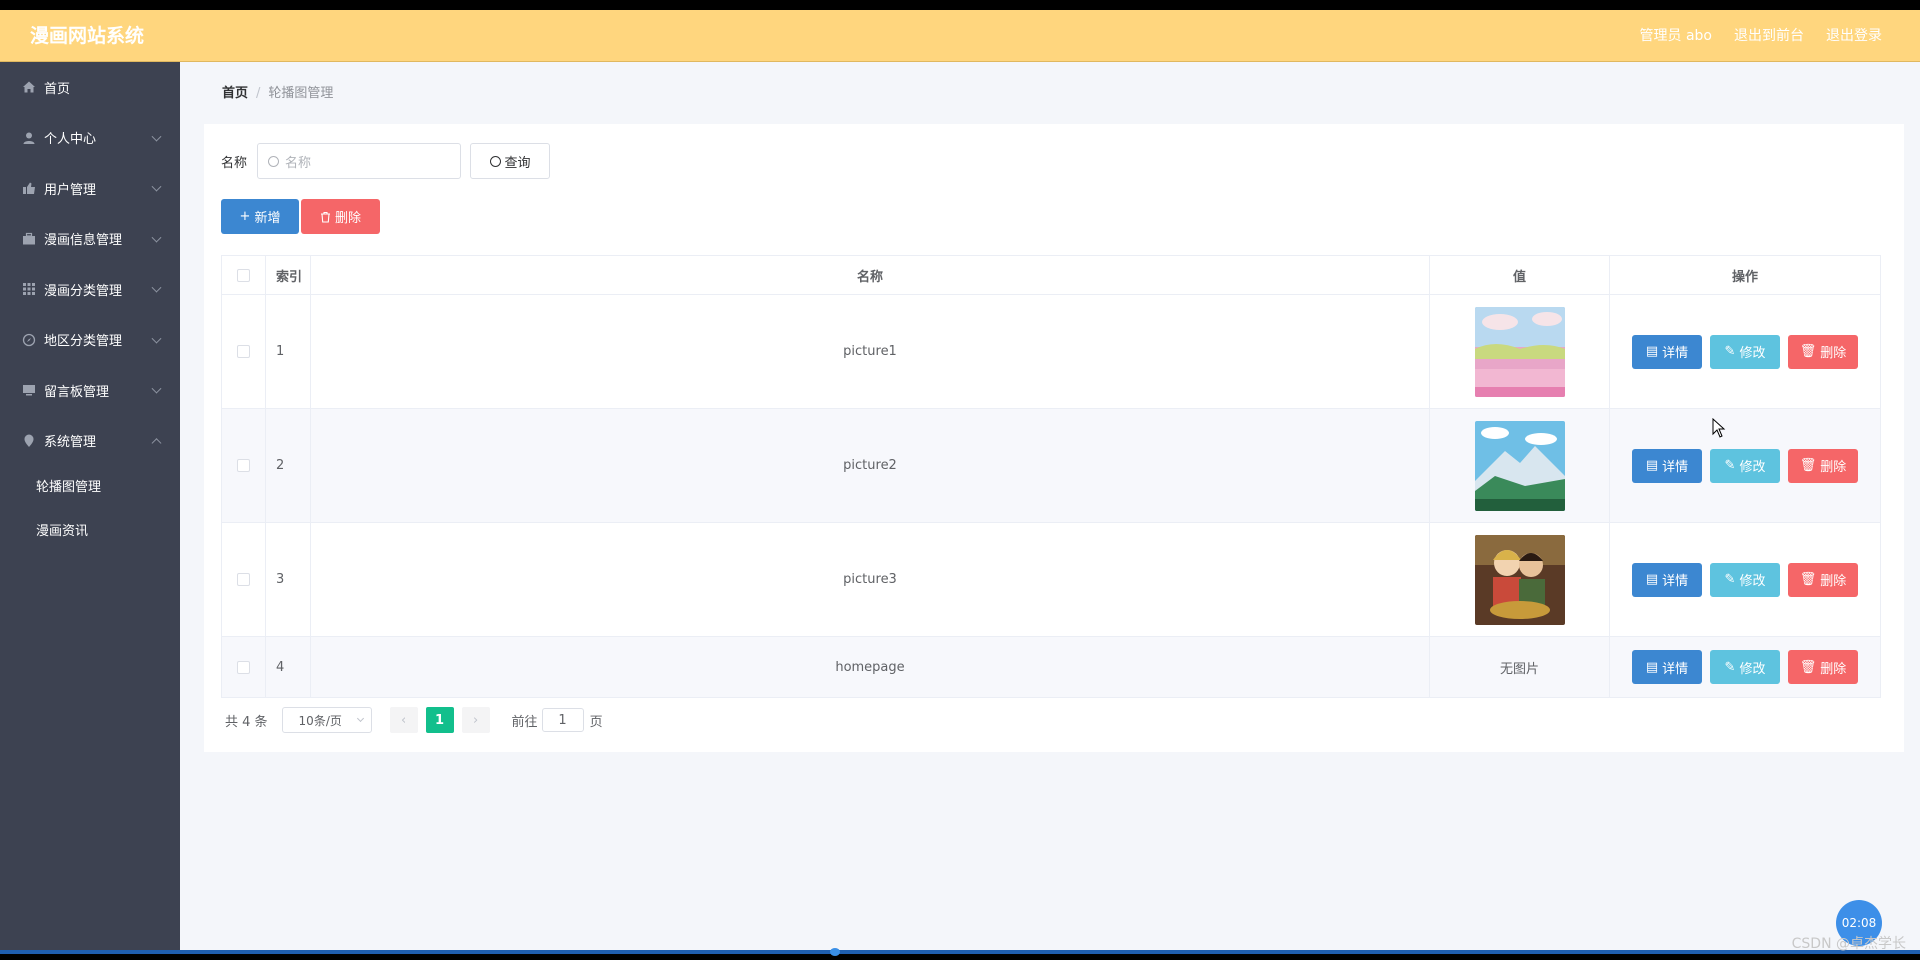 This screenshot has width=1920, height=960. What do you see at coordinates (359, 161) in the screenshot?
I see `search-input: 名称` at bounding box center [359, 161].